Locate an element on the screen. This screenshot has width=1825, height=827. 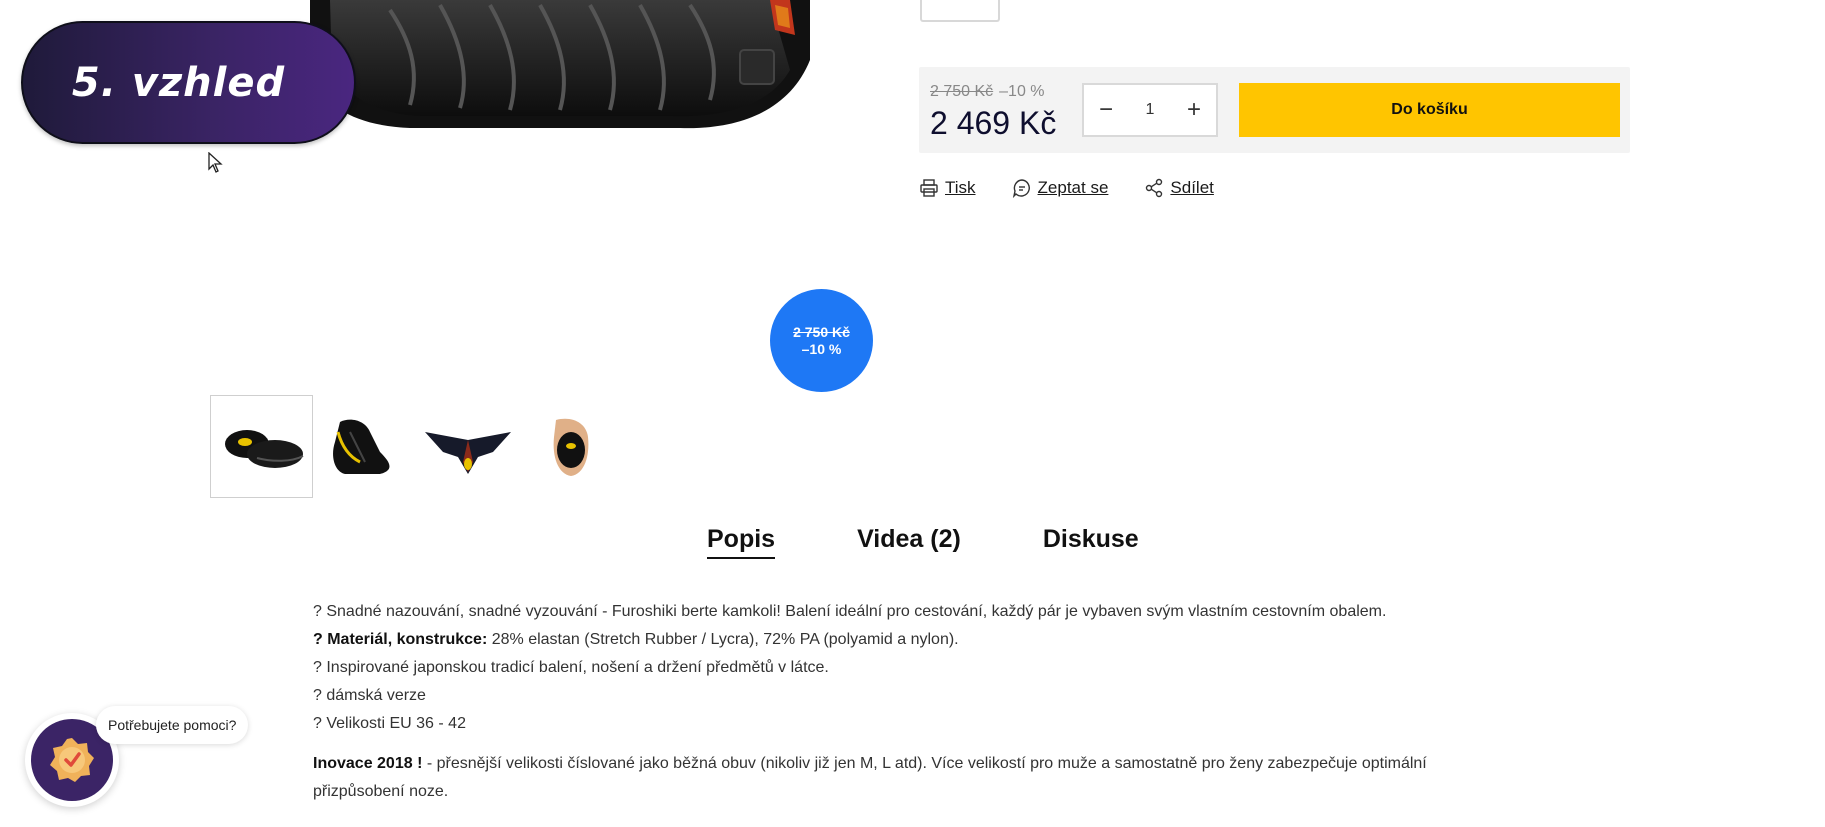
buy-box: 2 750 Kč –10 % 2 469 Kč − 1 + Do košíku is located at coordinates (1274, 110).